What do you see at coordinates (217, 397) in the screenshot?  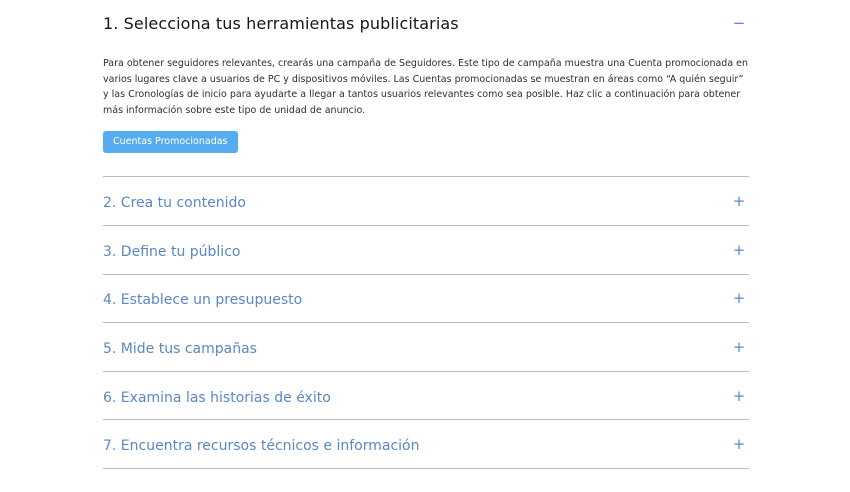 I see `section-6-title: 6. Examina las historias de éxito` at bounding box center [217, 397].